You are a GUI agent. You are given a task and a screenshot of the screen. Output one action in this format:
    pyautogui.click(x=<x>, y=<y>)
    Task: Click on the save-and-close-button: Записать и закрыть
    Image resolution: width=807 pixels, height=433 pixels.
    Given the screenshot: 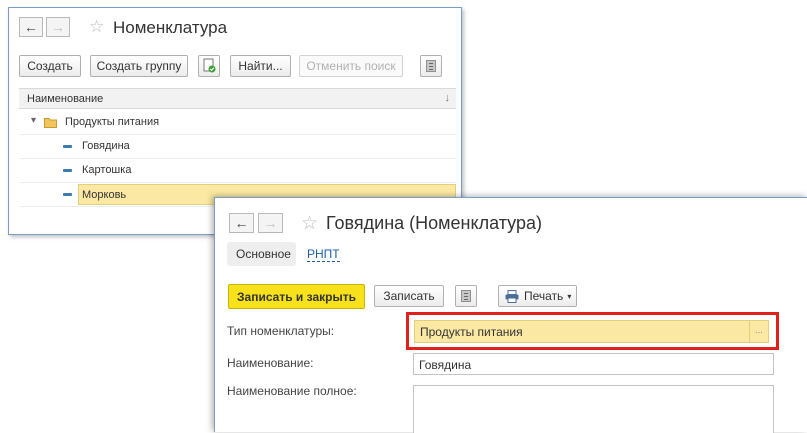 What is the action you would take?
    pyautogui.click(x=296, y=296)
    